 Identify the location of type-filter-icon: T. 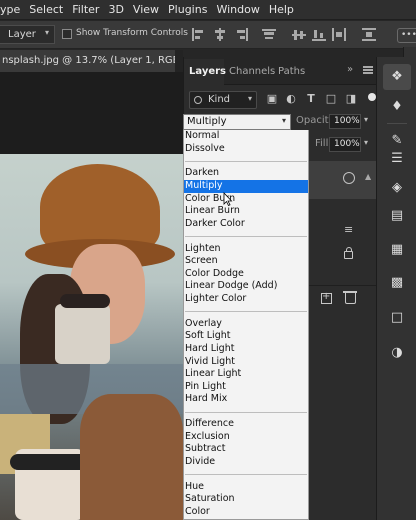
(311, 99).